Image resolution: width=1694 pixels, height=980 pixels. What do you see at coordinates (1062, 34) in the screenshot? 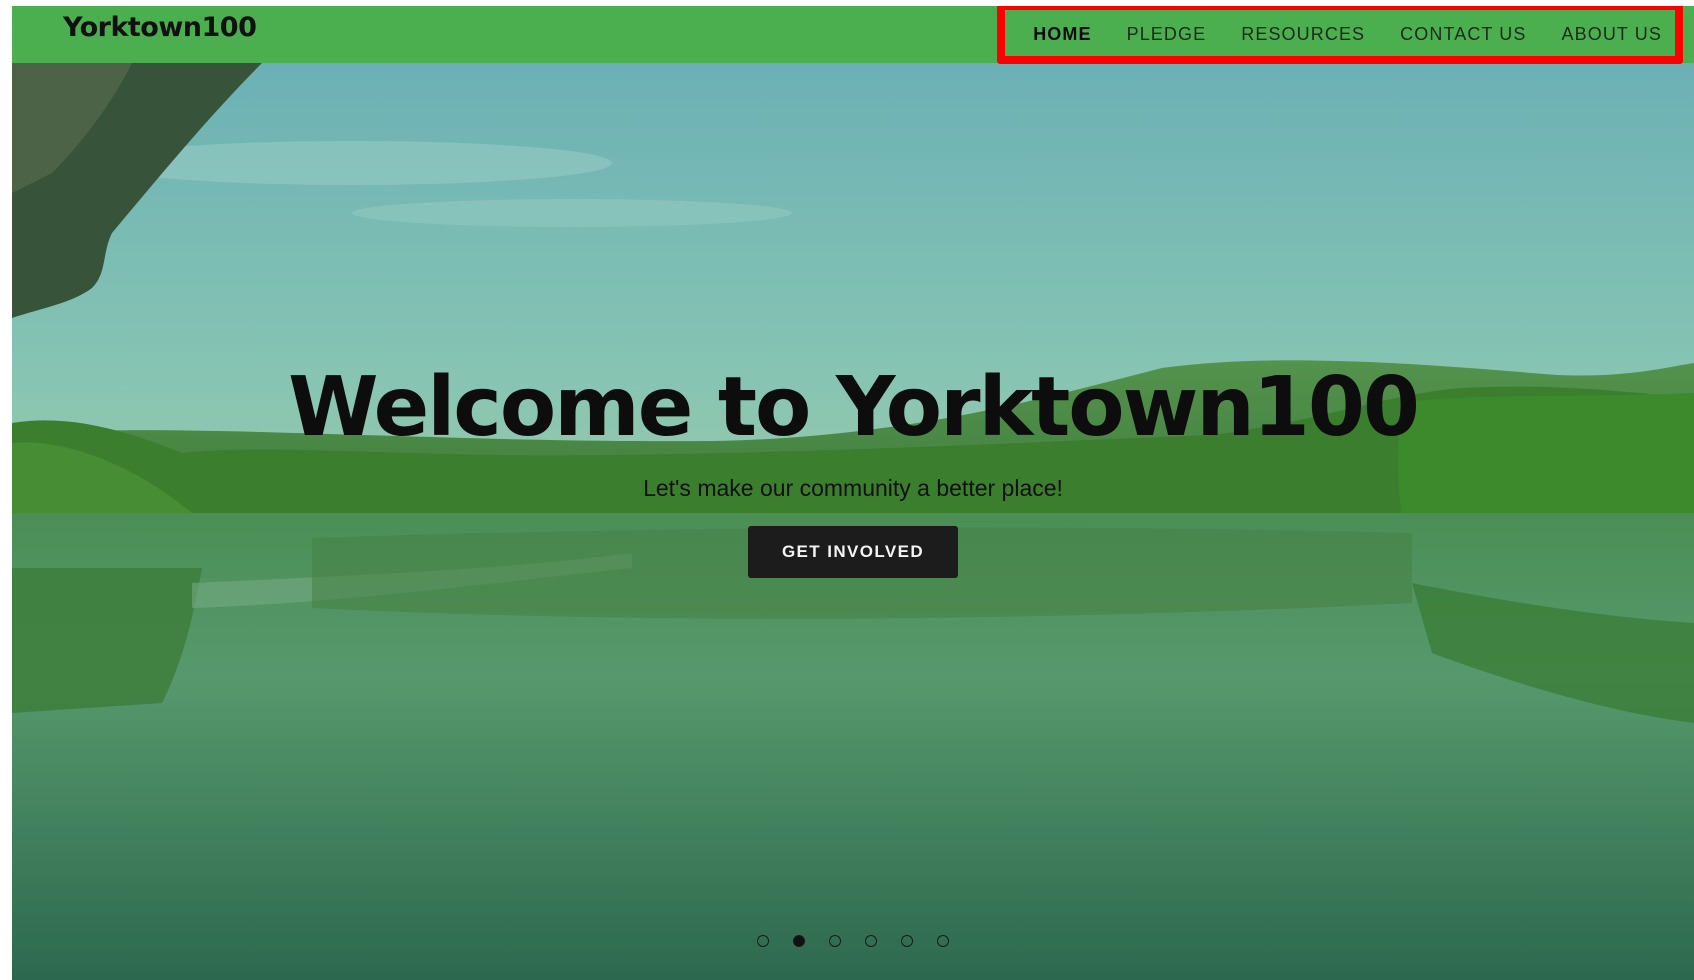
I see `nav-item-home: HOME` at bounding box center [1062, 34].